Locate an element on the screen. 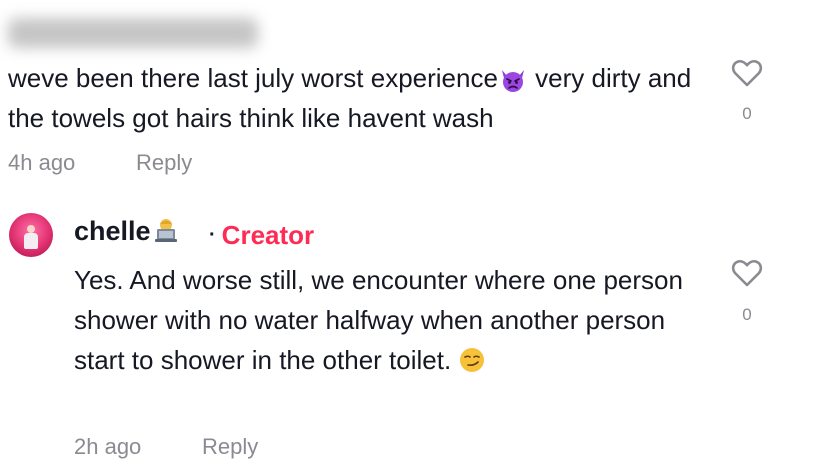 Image resolution: width=816 pixels, height=473 pixels. username: chelle is located at coordinates (127, 231).